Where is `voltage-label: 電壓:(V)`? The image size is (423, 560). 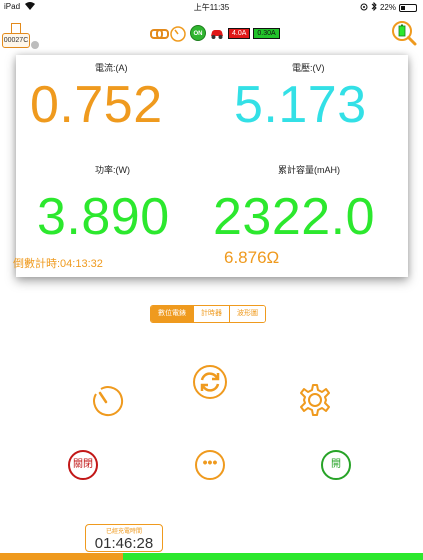
voltage-label: 電壓:(V) is located at coordinates (308, 68).